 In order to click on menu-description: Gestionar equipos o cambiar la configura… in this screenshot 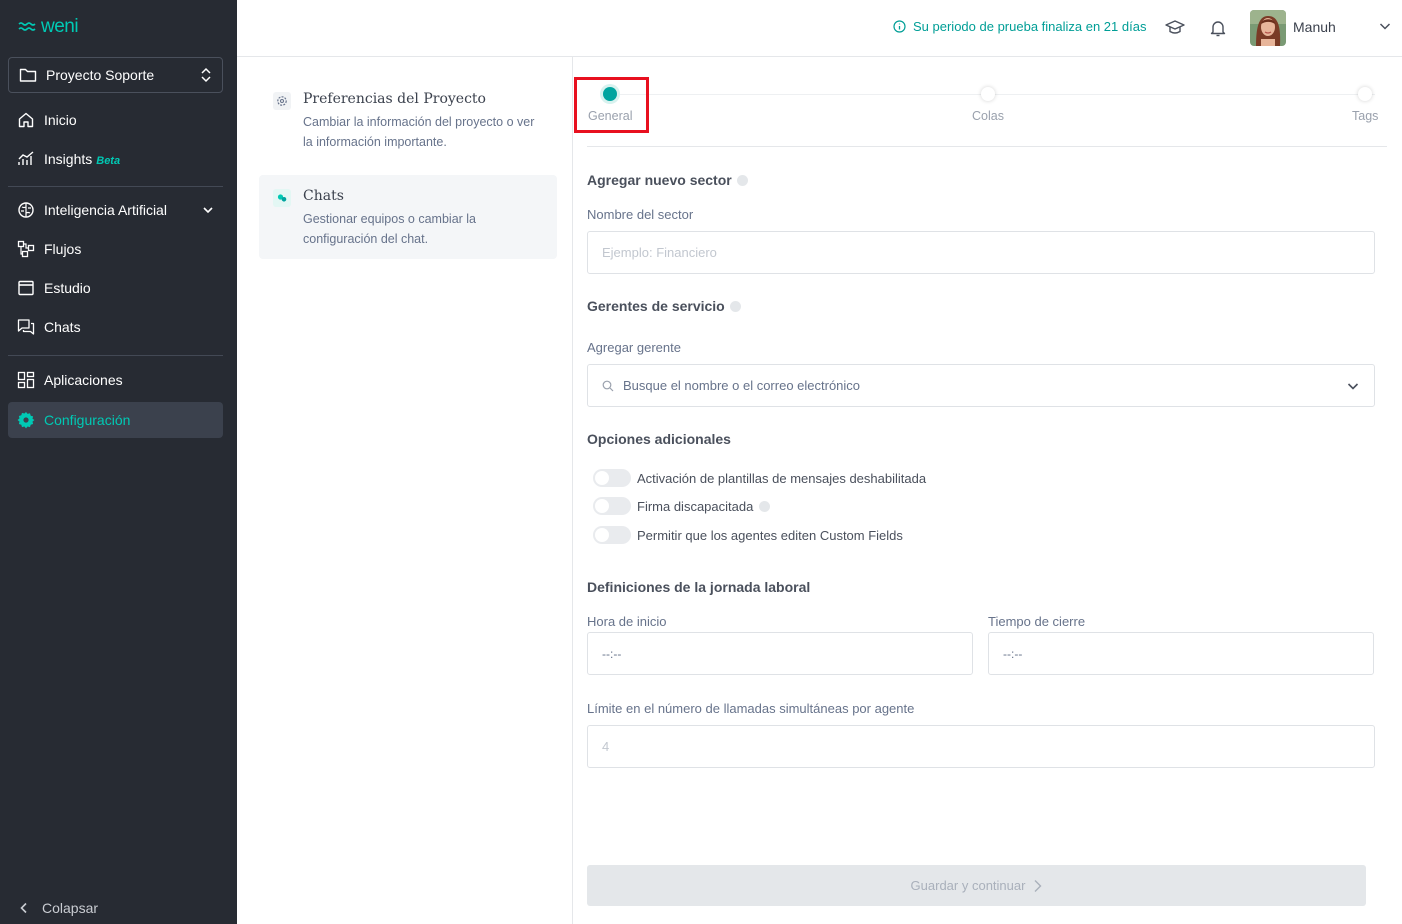, I will do `click(390, 229)`.